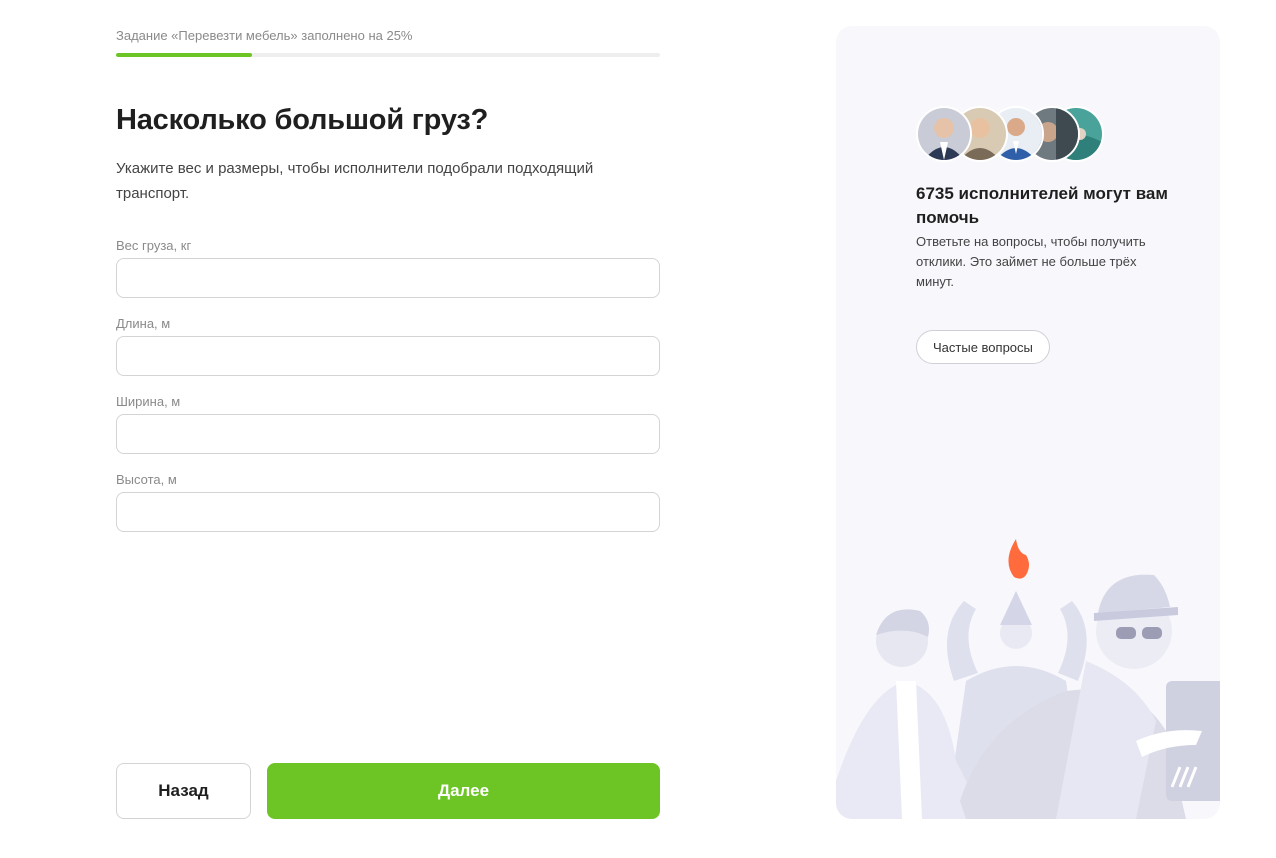  I want to click on width-input, so click(388, 434).